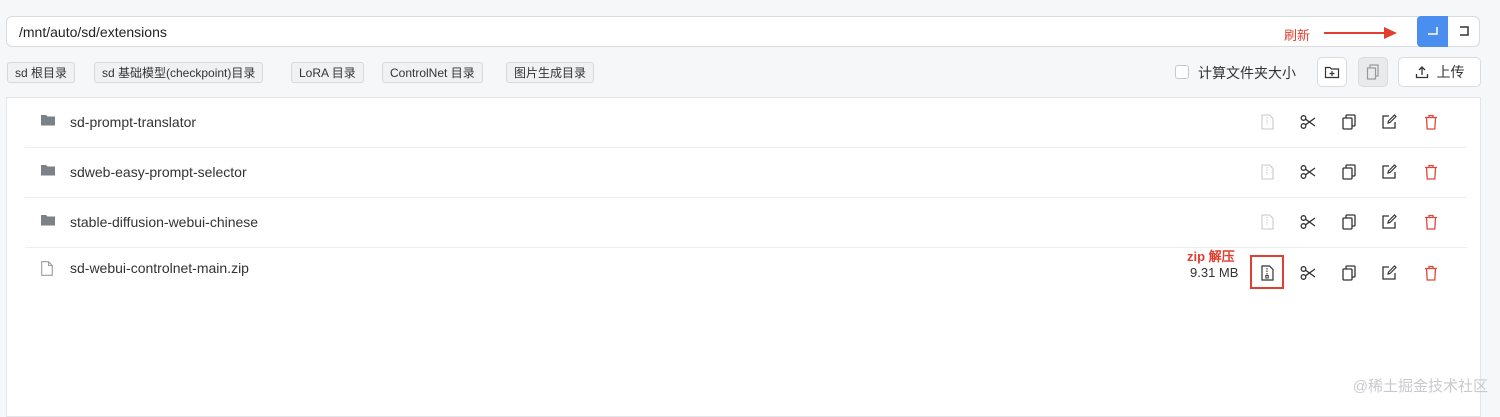 The width and height of the screenshot is (1500, 417). What do you see at coordinates (1297, 35) in the screenshot?
I see `refresh-annotation: 刷新` at bounding box center [1297, 35].